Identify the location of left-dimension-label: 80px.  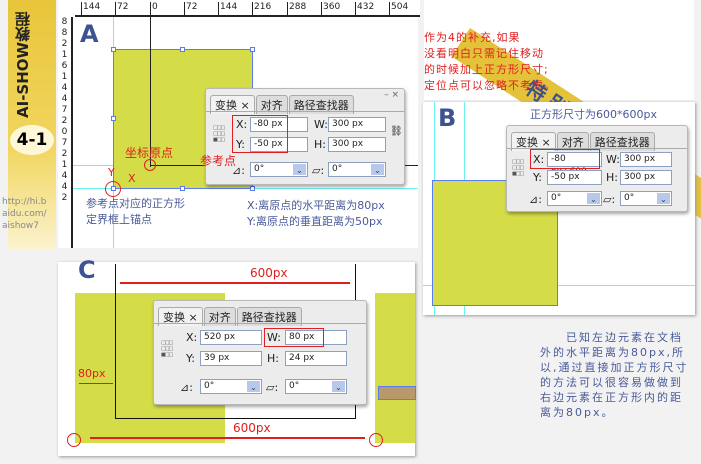
(92, 373).